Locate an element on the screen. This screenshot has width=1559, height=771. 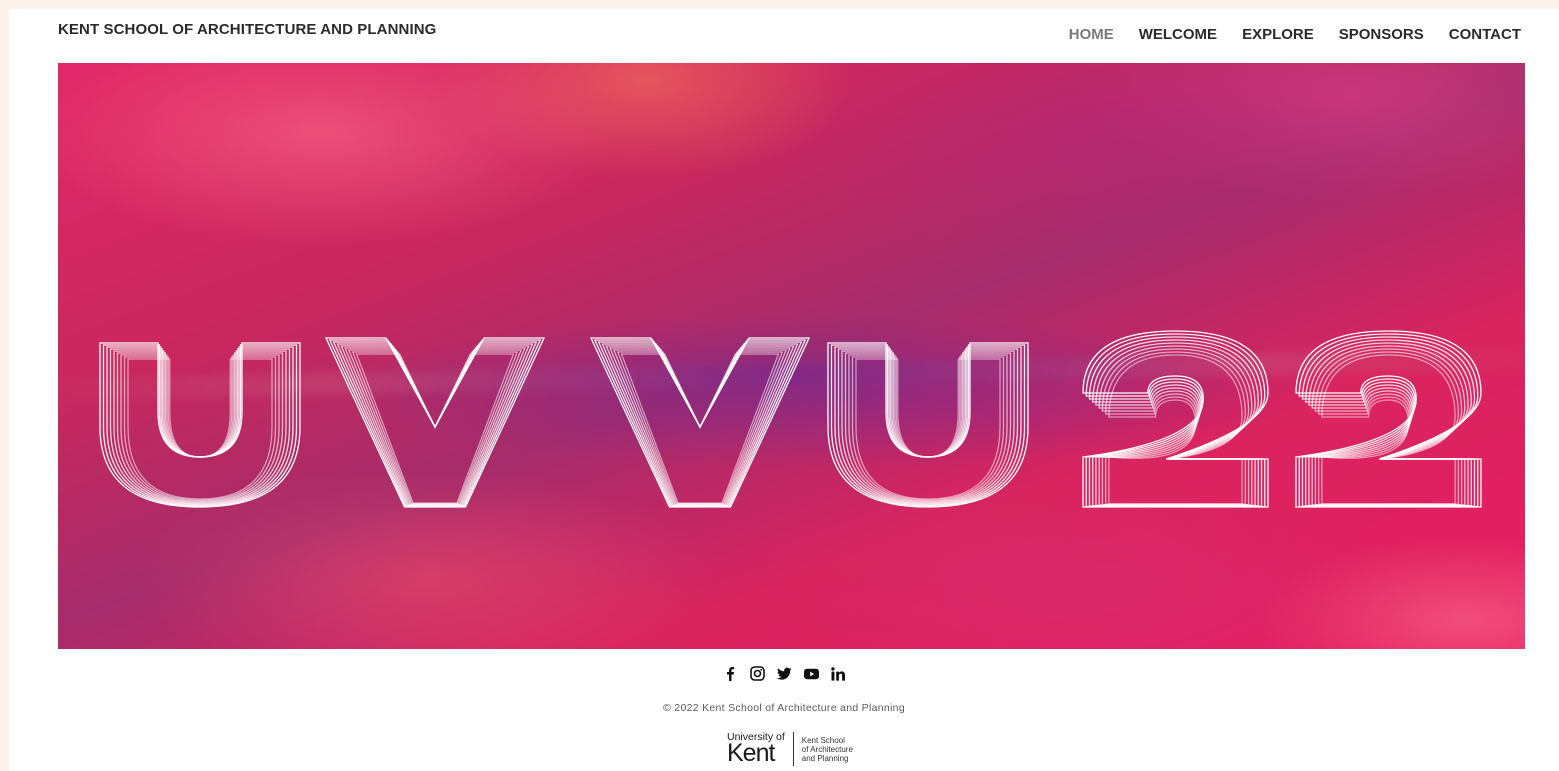
youtube-icon is located at coordinates (811, 673).